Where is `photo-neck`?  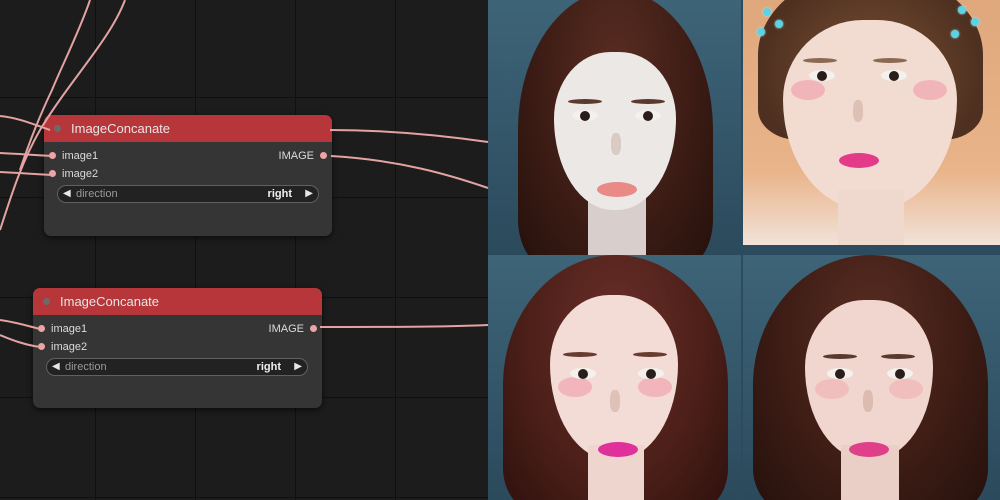 photo-neck is located at coordinates (871, 217).